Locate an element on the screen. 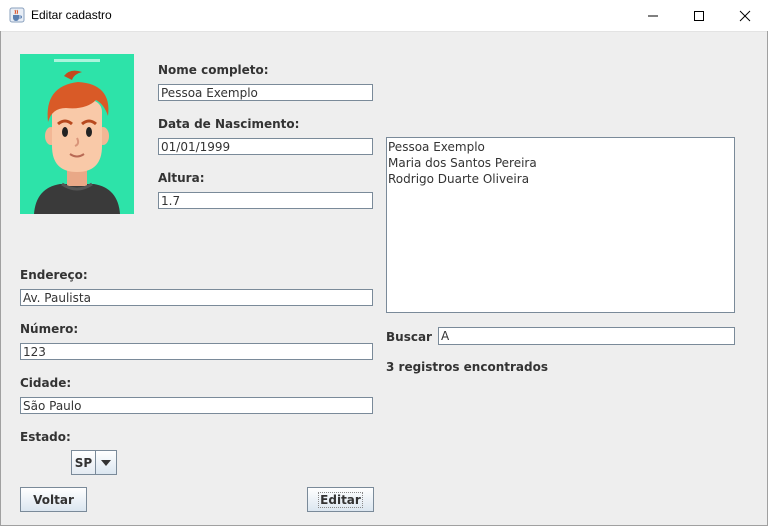  maximize-button is located at coordinates (699, 15).